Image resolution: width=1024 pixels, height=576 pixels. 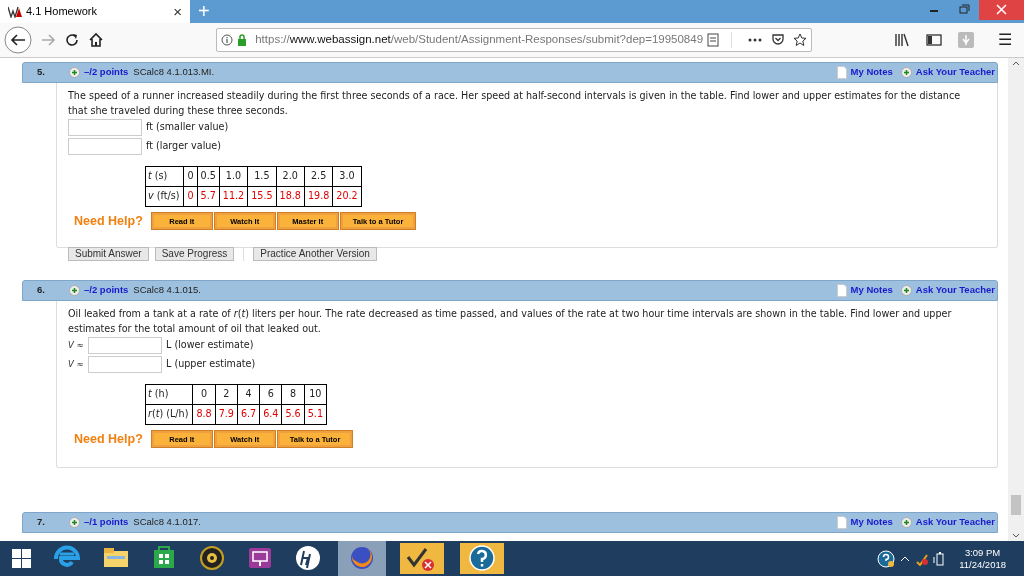 I want to click on table-cell: 15.5, so click(x=262, y=196).